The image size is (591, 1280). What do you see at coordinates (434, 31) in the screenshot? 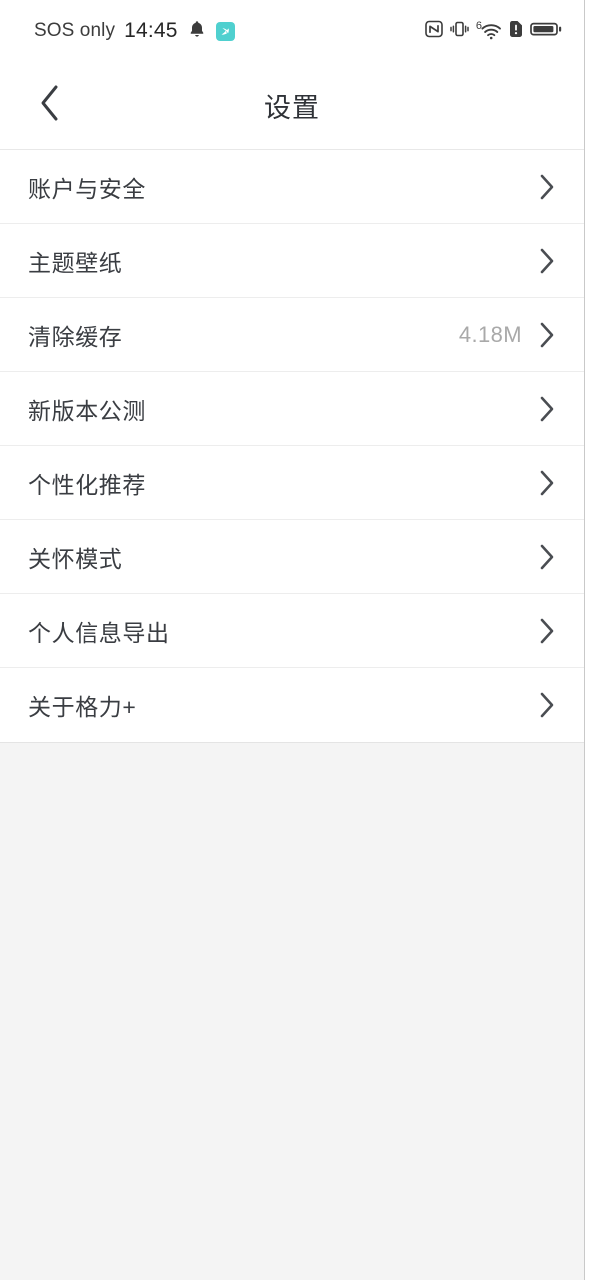
I see `nfc-icon` at bounding box center [434, 31].